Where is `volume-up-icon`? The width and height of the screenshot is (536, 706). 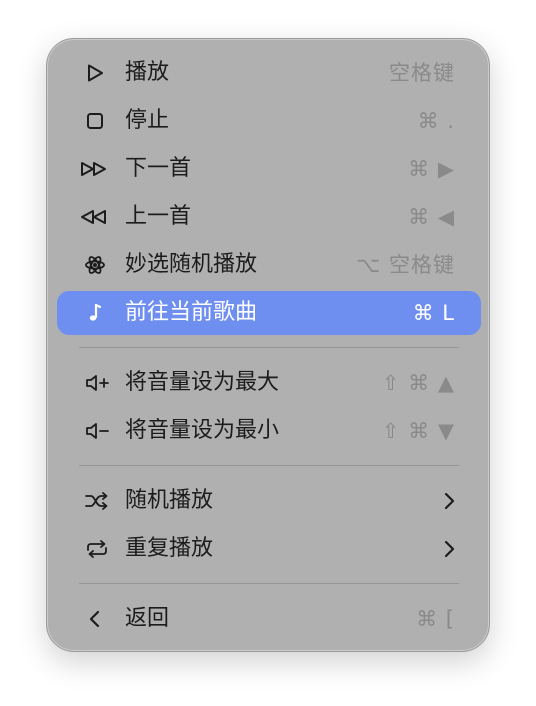
volume-up-icon is located at coordinates (99, 383).